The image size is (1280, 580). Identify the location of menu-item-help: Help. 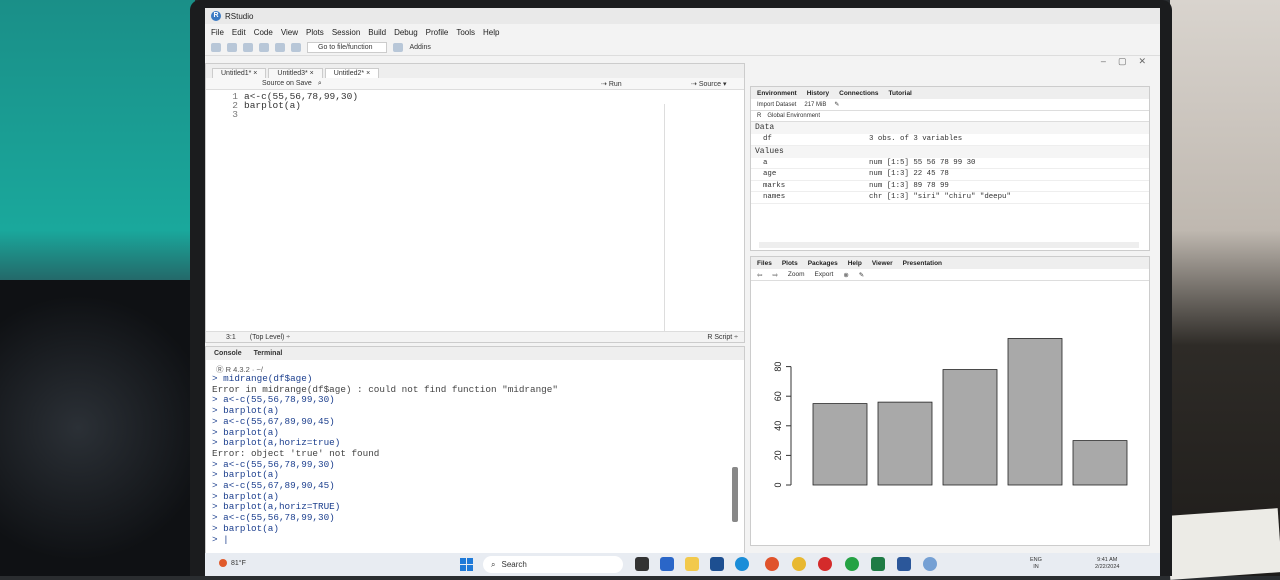
(491, 32).